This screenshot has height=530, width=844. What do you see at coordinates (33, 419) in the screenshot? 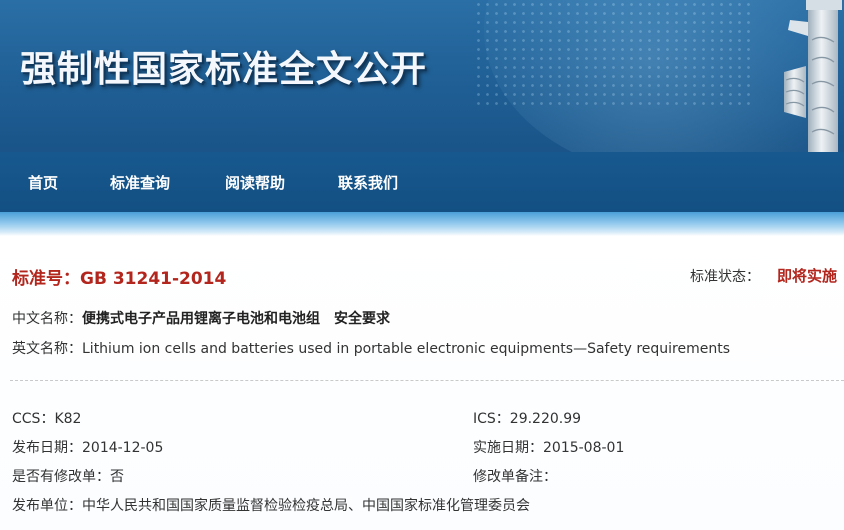
I see `ccs-label: CCS：` at bounding box center [33, 419].